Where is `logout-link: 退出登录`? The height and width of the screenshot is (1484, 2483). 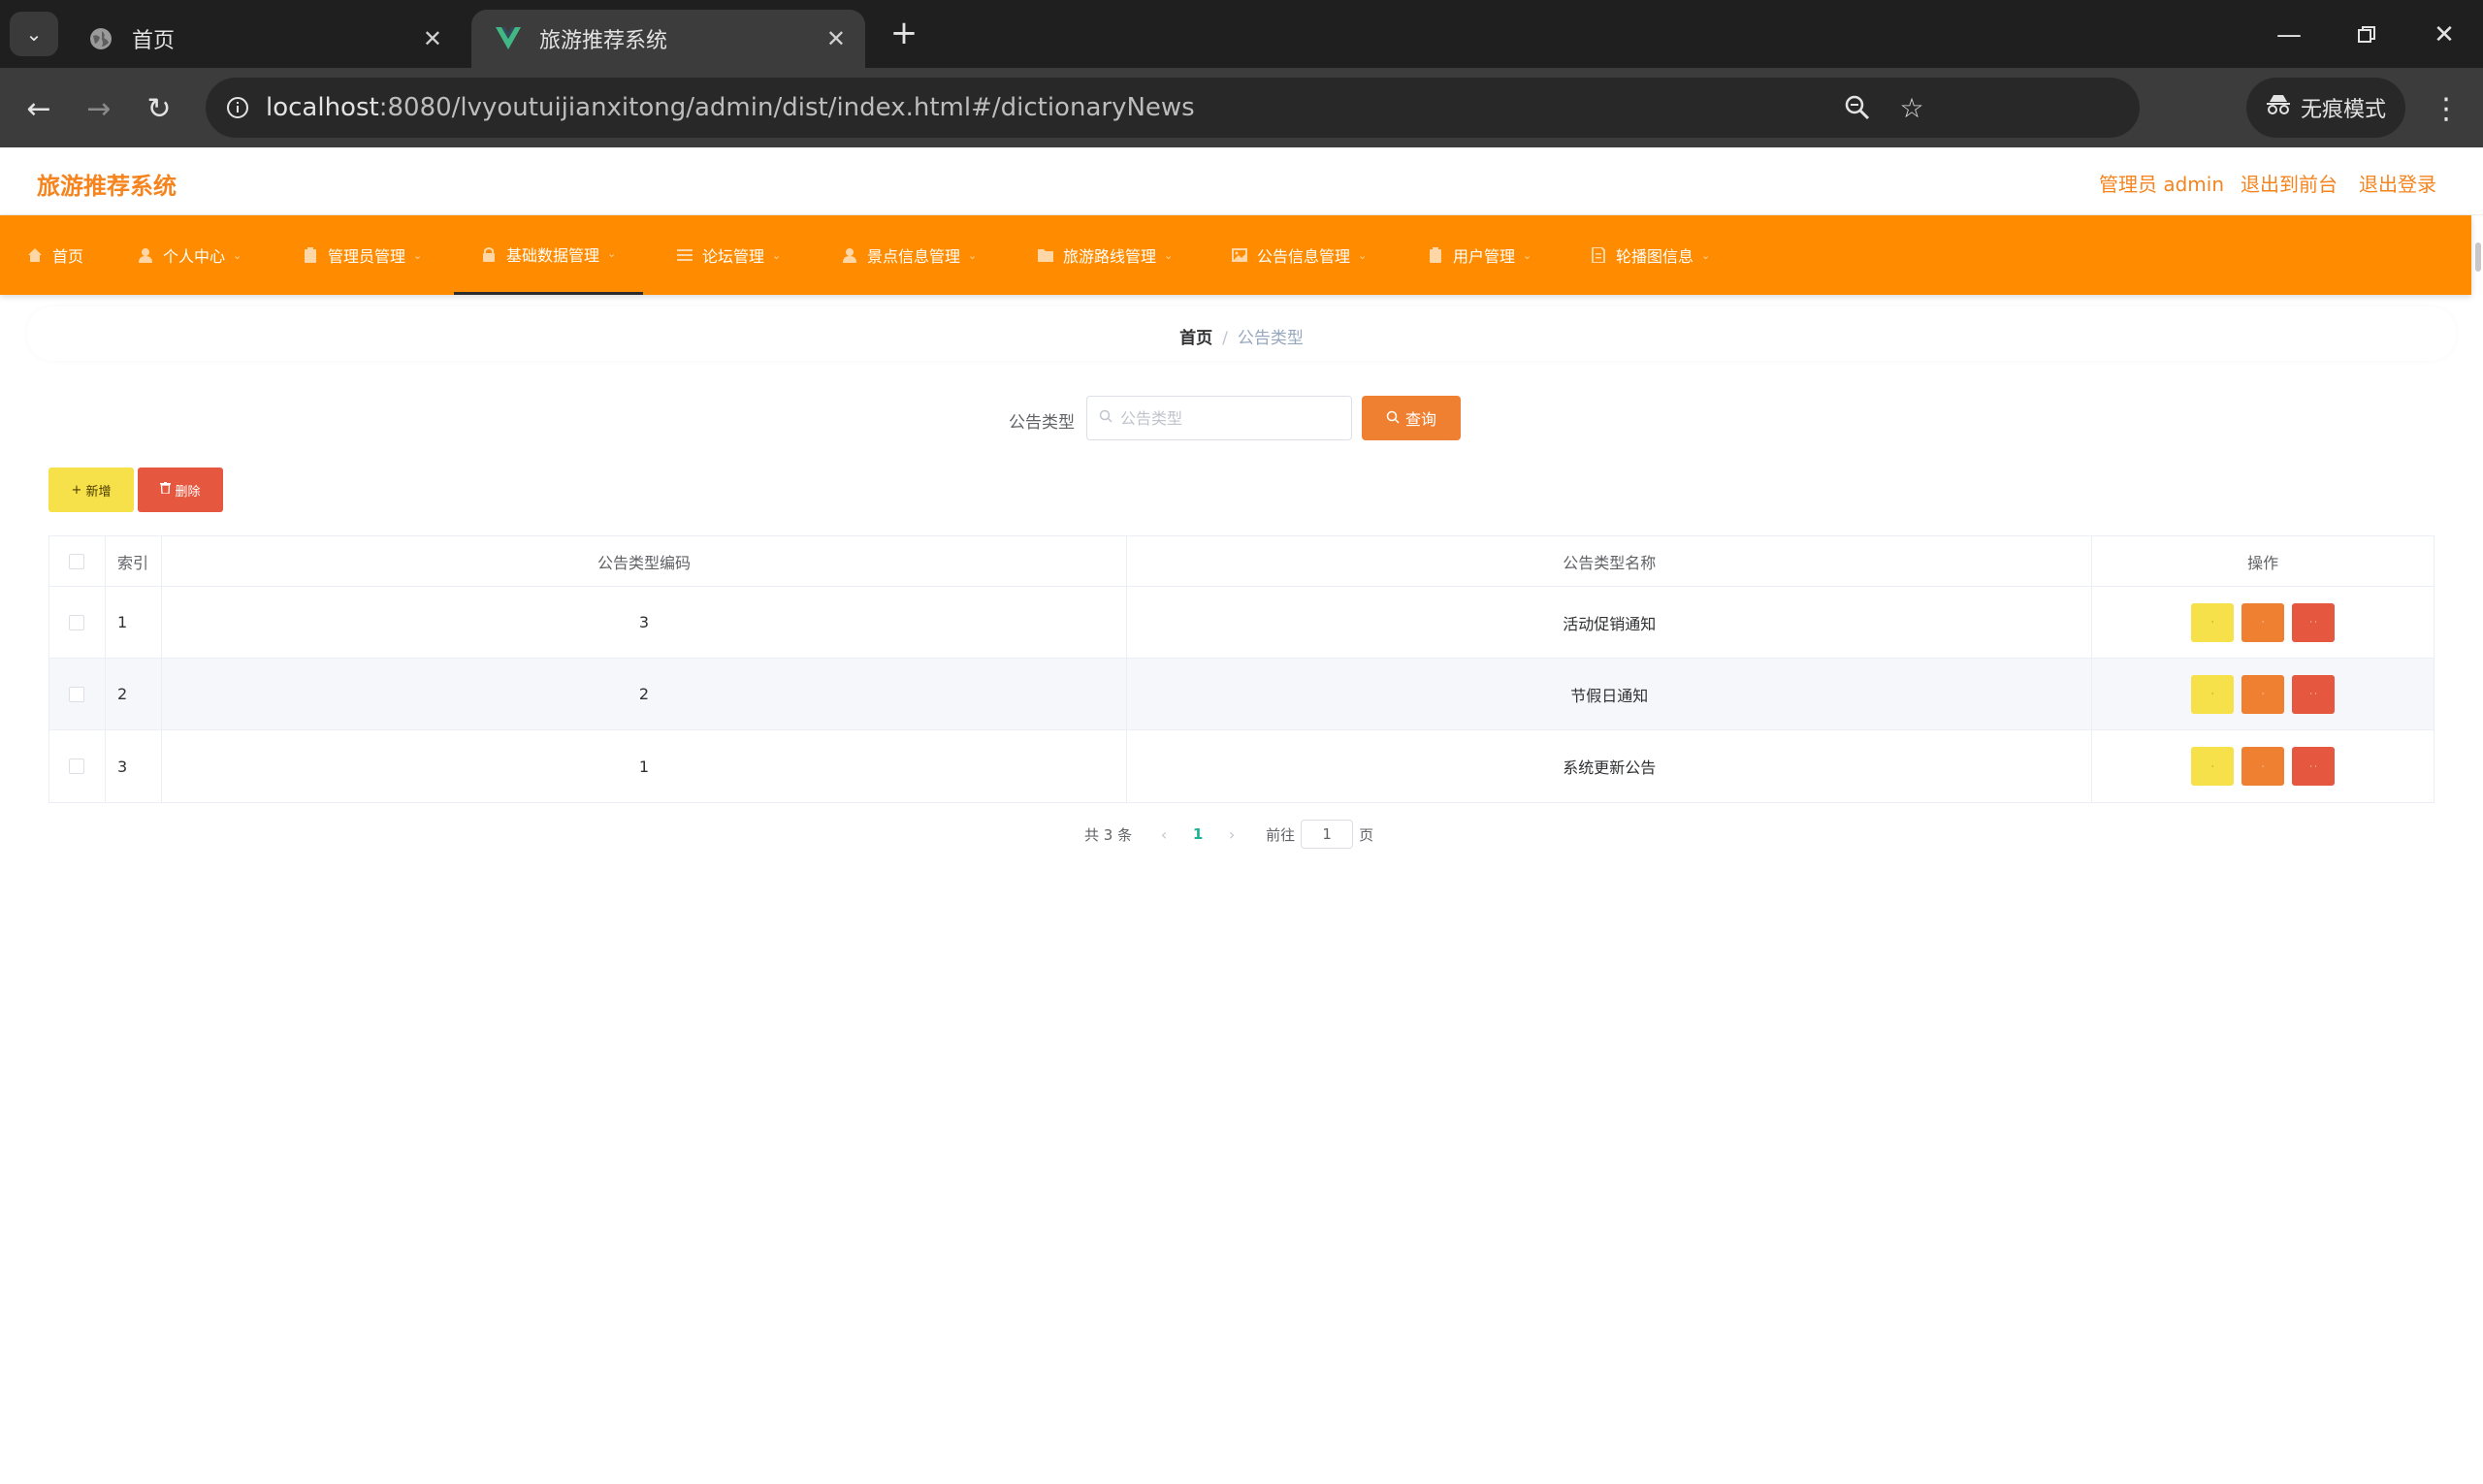
logout-link: 退出登录 is located at coordinates (2398, 183).